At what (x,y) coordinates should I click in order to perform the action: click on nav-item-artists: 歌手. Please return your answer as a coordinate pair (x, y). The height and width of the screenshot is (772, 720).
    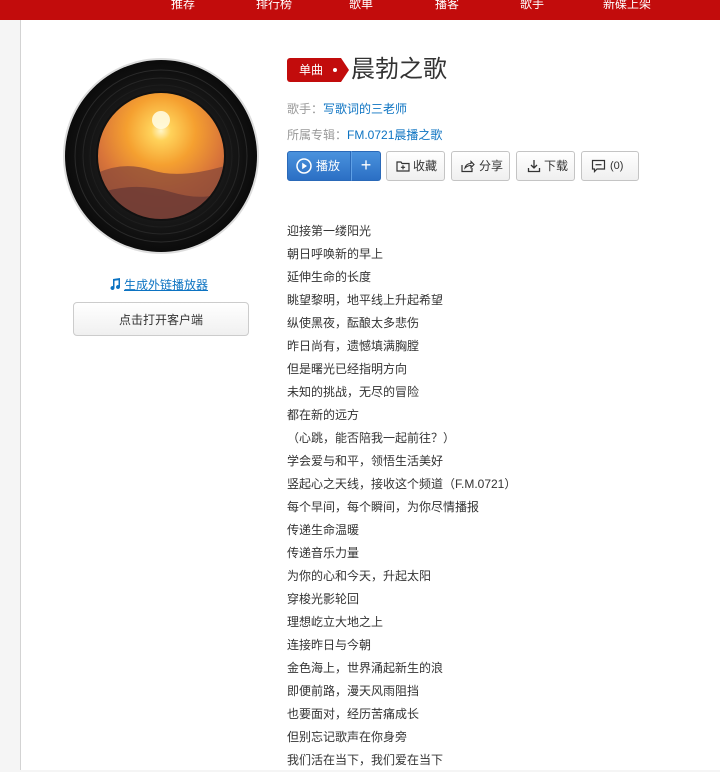
    Looking at the image, I should click on (532, 7).